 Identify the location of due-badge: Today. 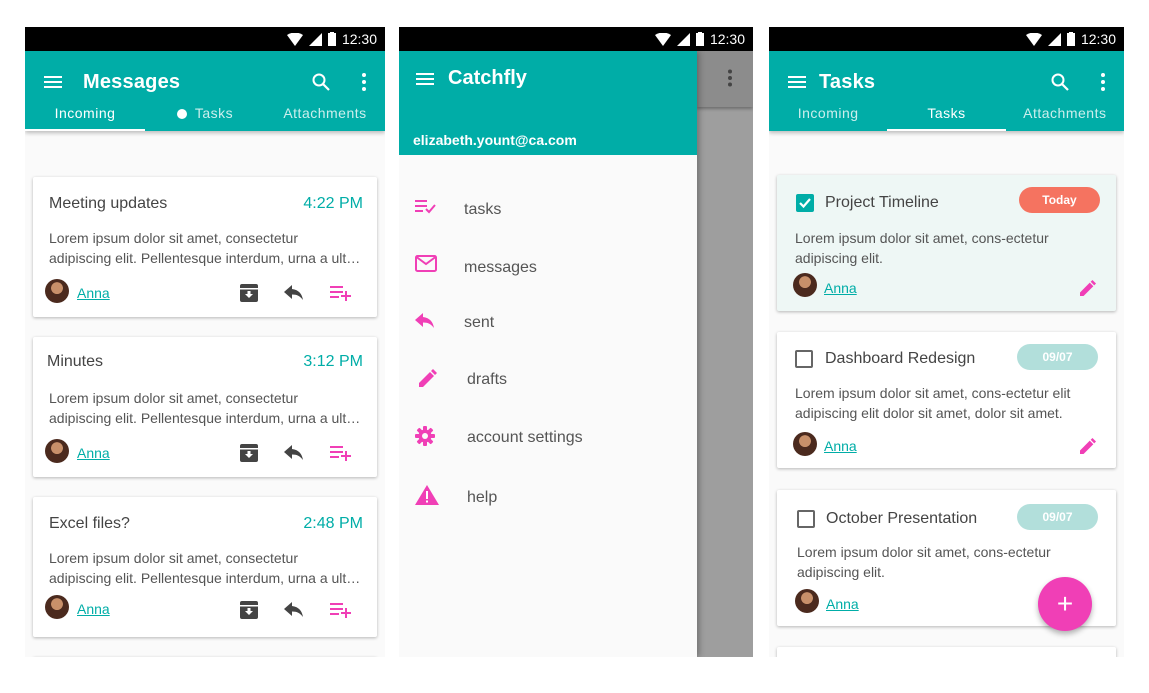
(1059, 200).